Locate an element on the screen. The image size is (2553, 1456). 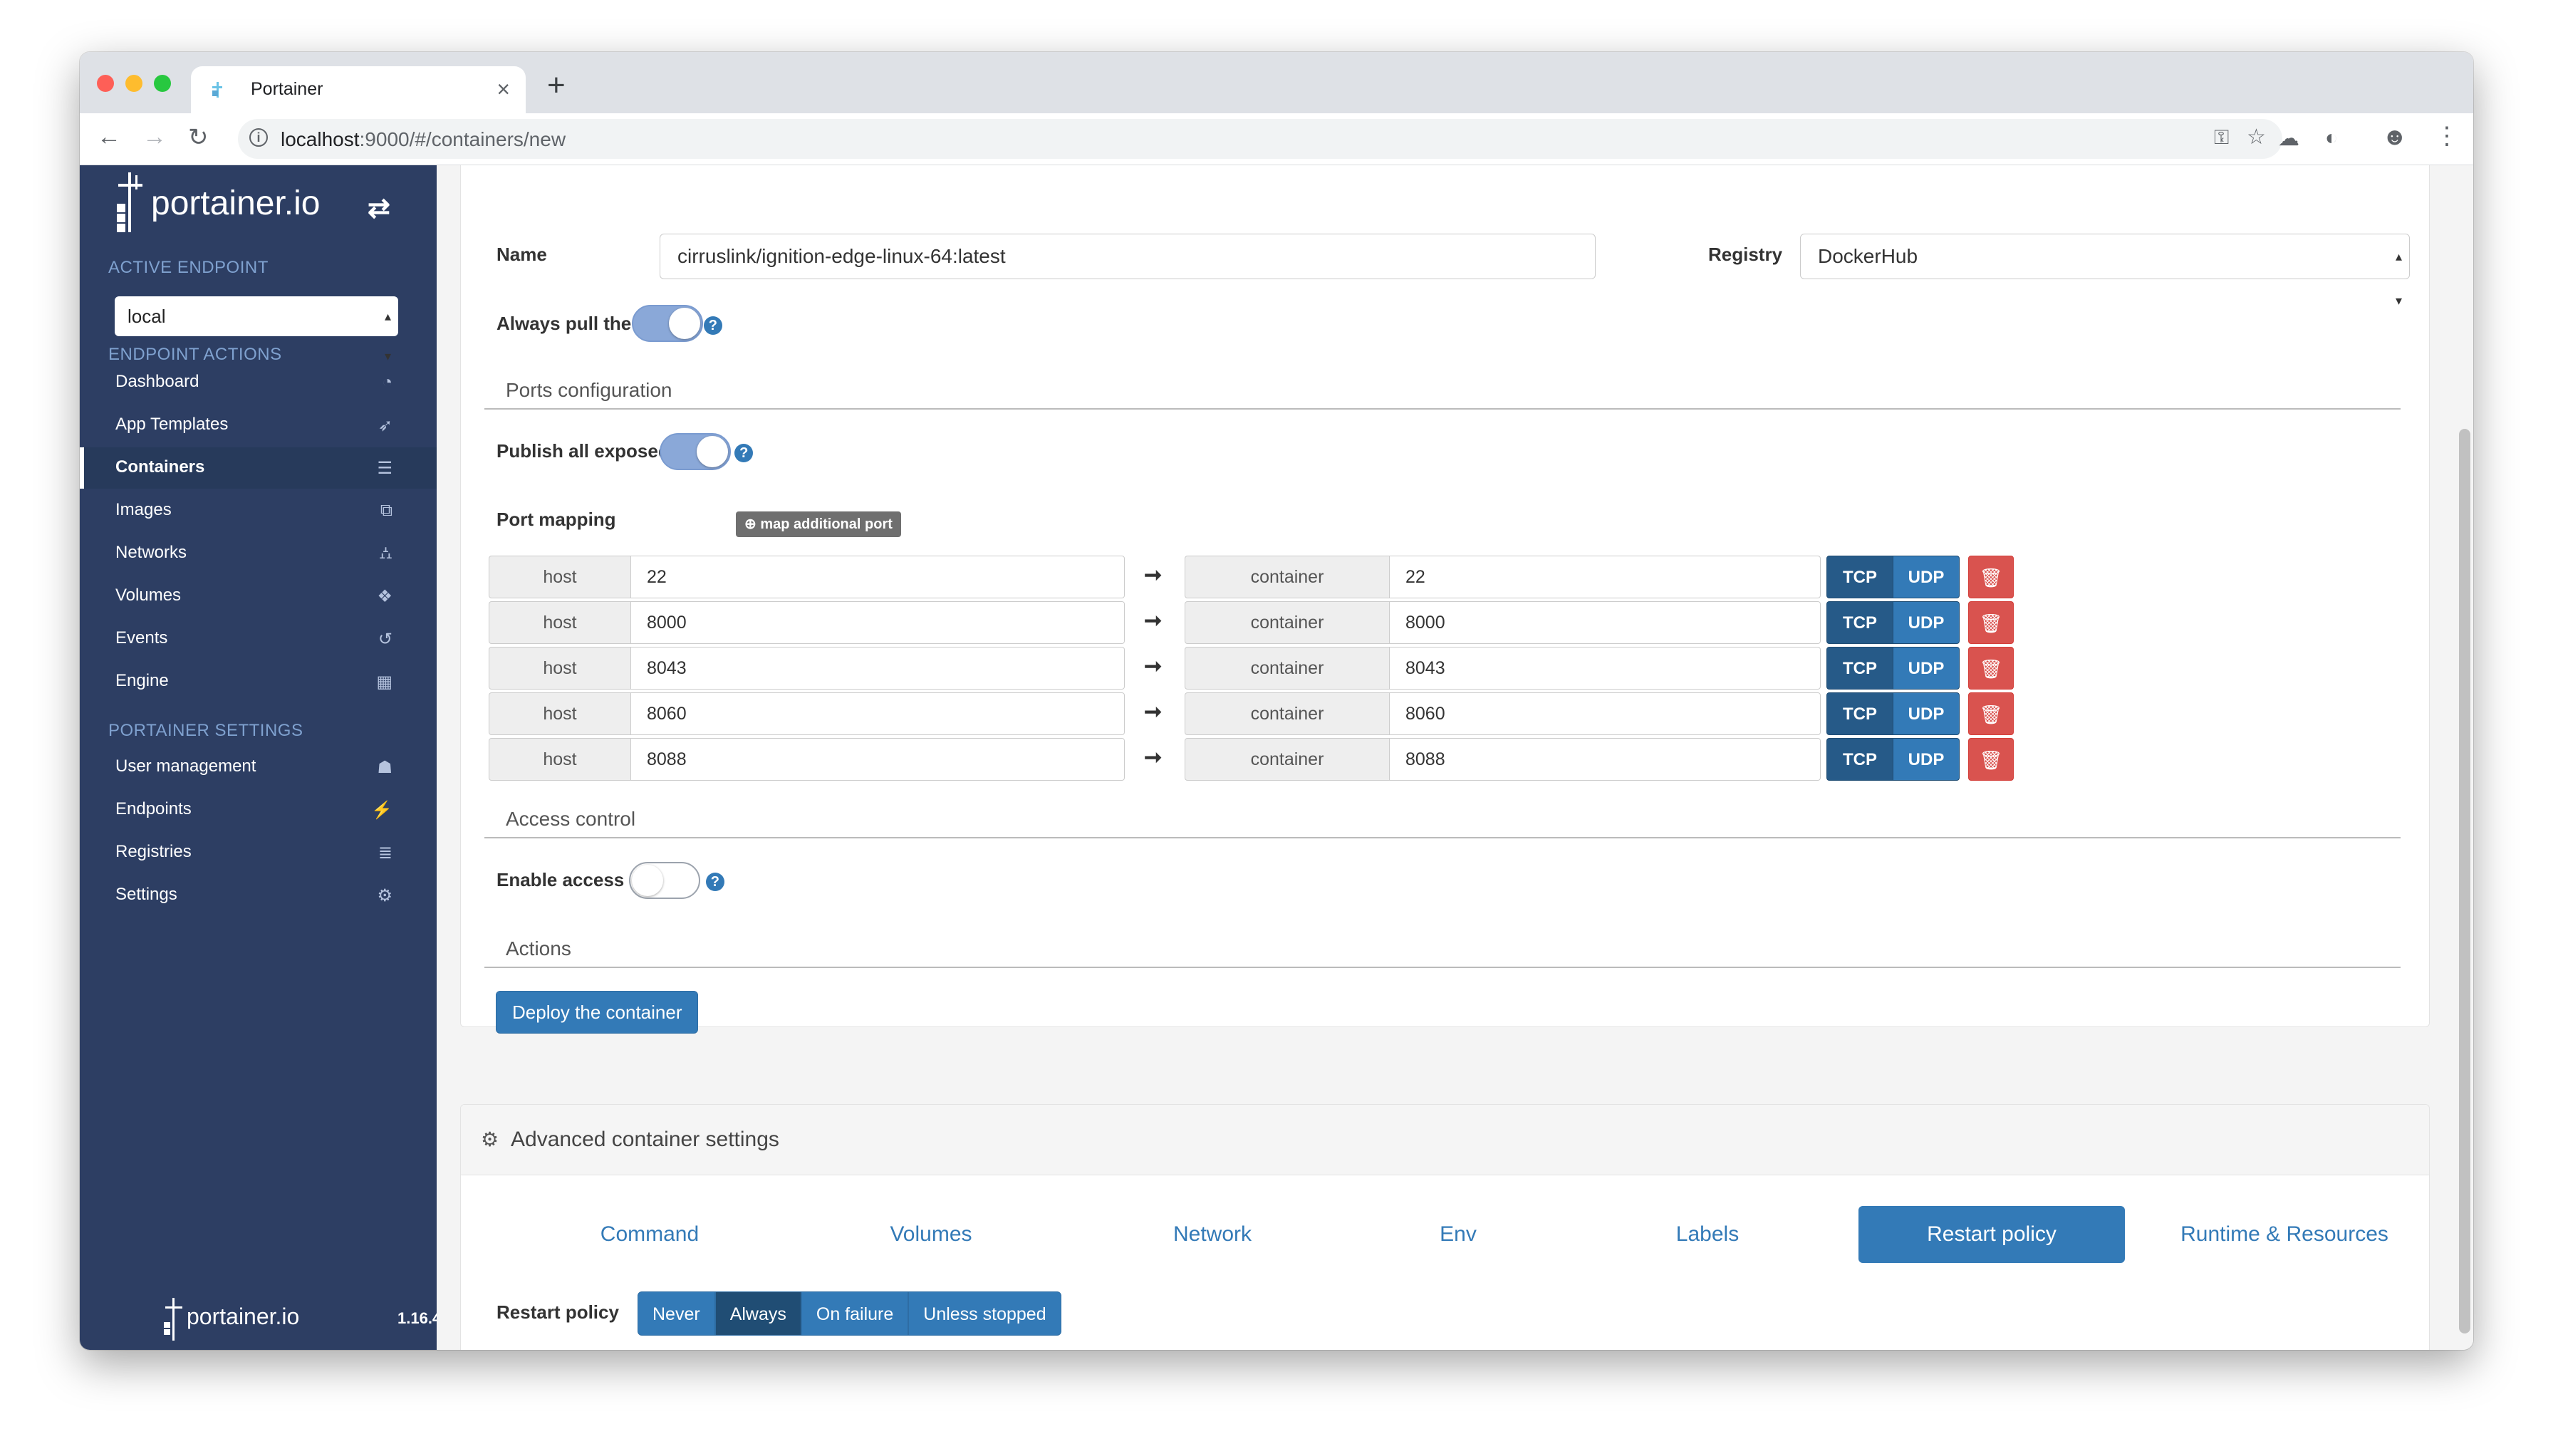
sidebar-item-engine: Engine ▦ is located at coordinates (258, 681).